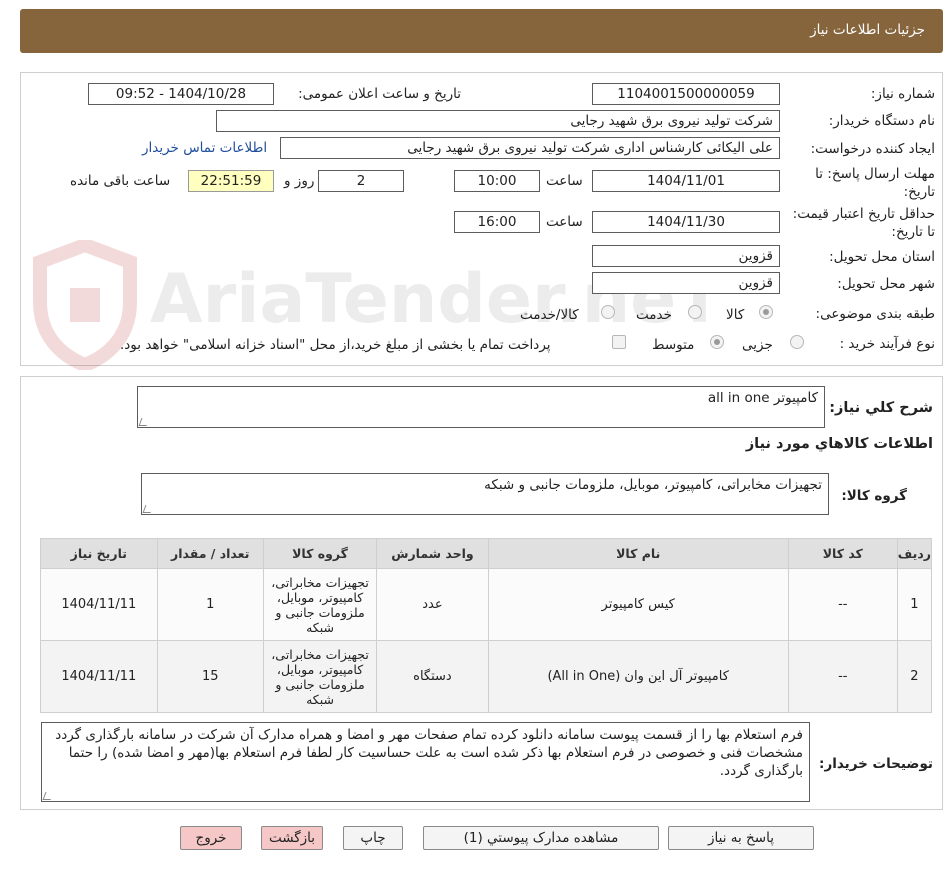 The image size is (951, 870). Describe the element at coordinates (564, 181) in the screenshot. I see `deadline-time-label: ساعت` at that location.